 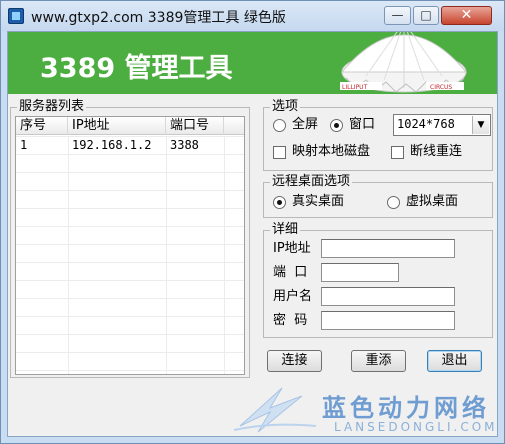 I want to click on watermark-text: 蓝色动力网络, so click(x=406, y=408).